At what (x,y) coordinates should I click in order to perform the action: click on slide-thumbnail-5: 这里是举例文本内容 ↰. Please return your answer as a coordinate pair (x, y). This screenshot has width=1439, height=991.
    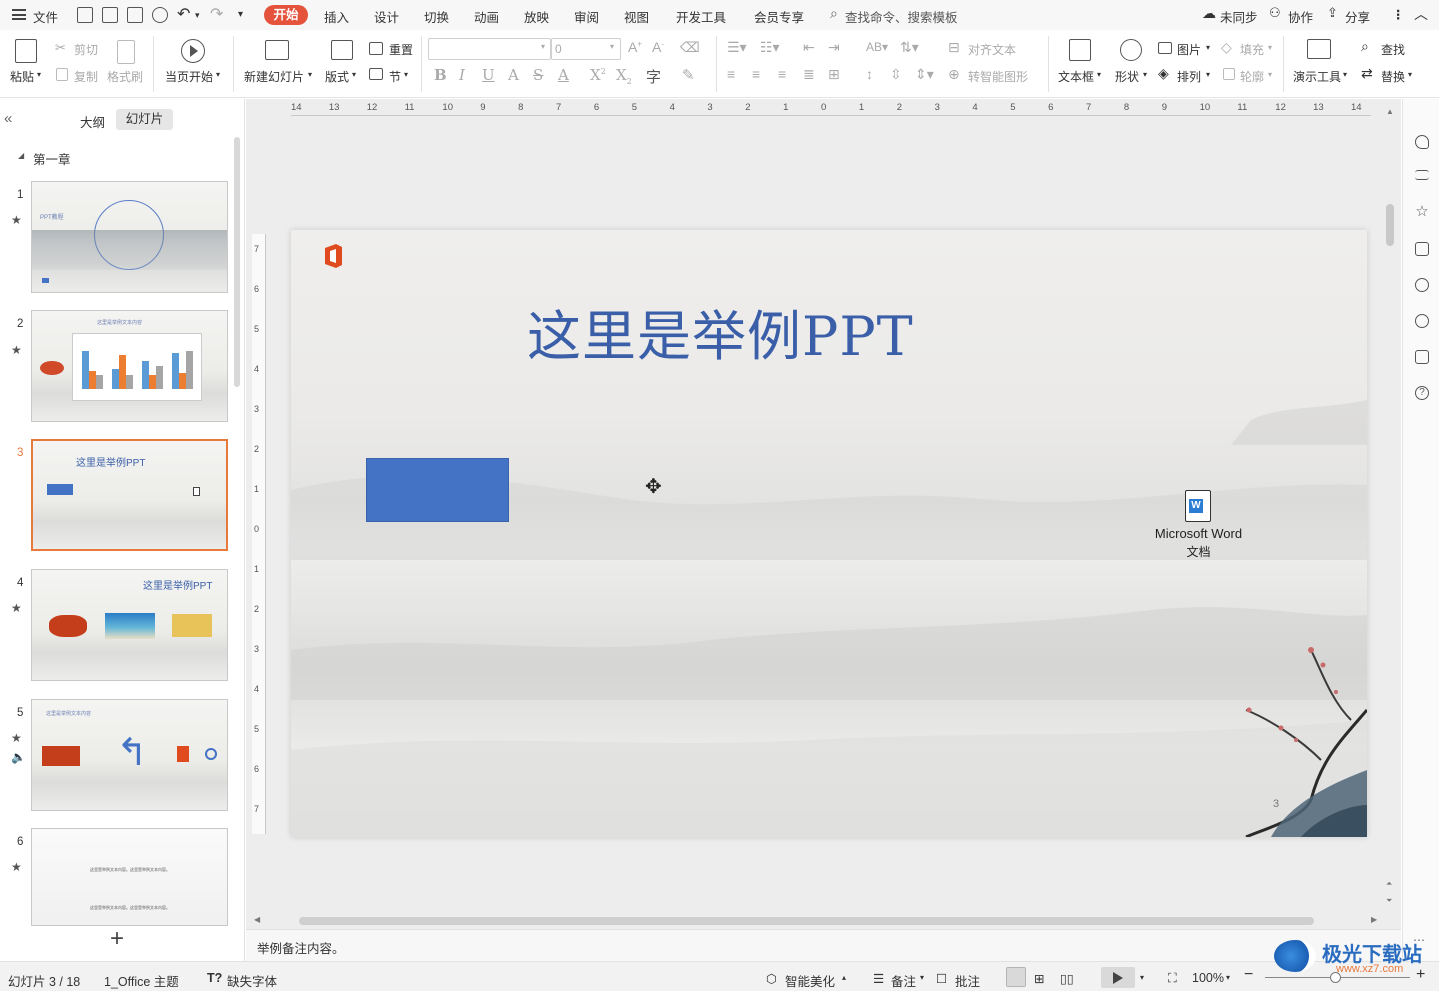
    Looking at the image, I should click on (129, 755).